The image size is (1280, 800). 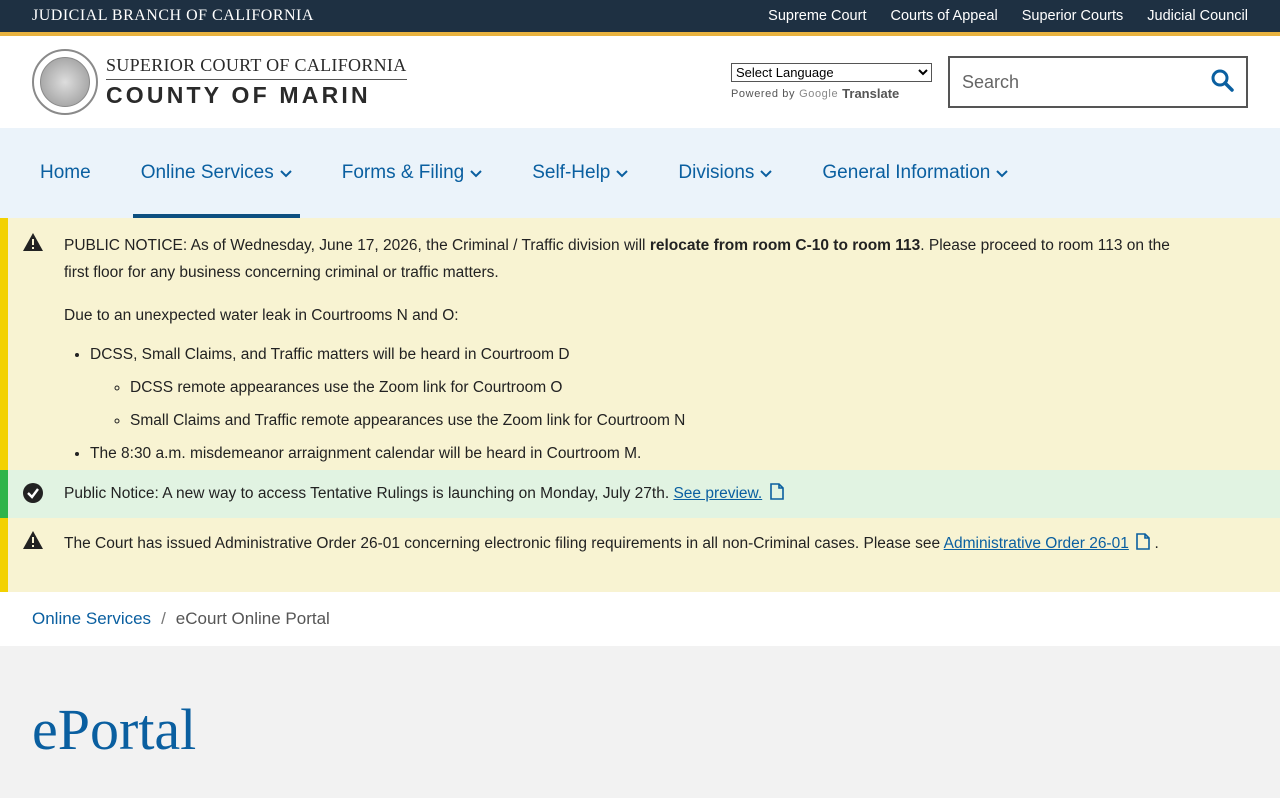 What do you see at coordinates (173, 16) in the screenshot?
I see `branch-brand: JUDICIAL BRANCH OF CALIFORNIA` at bounding box center [173, 16].